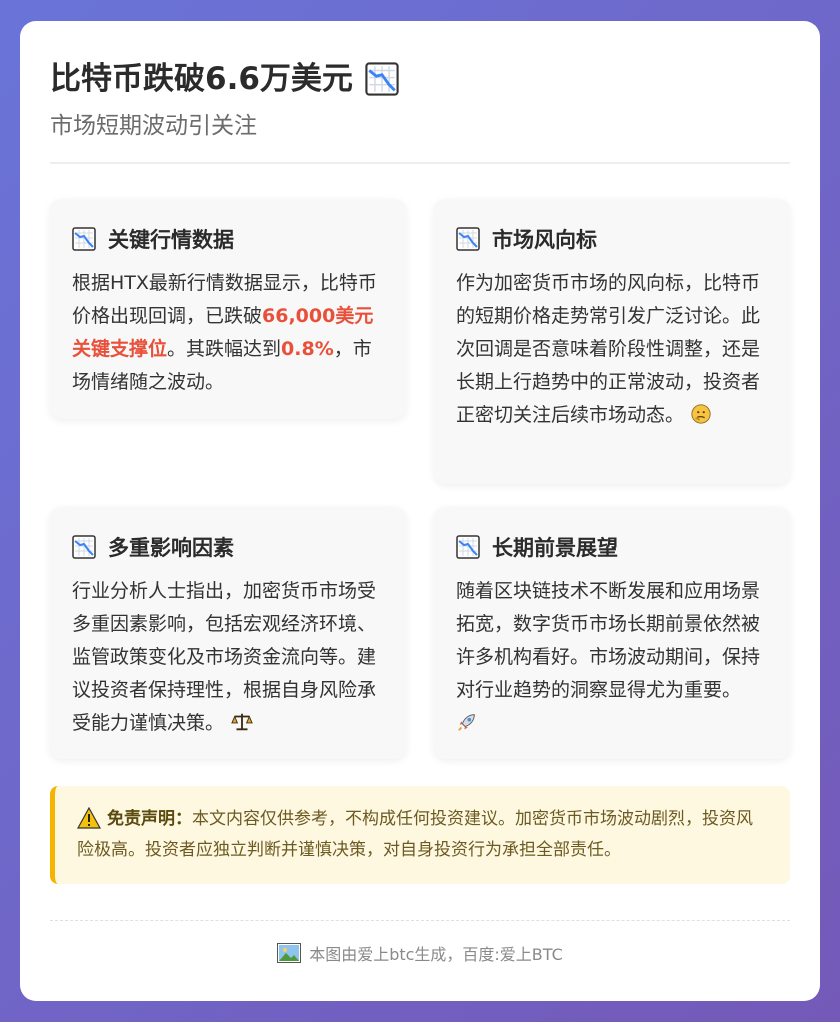  What do you see at coordinates (171, 548) in the screenshot?
I see `card-heading-text: 多重影响因素` at bounding box center [171, 548].